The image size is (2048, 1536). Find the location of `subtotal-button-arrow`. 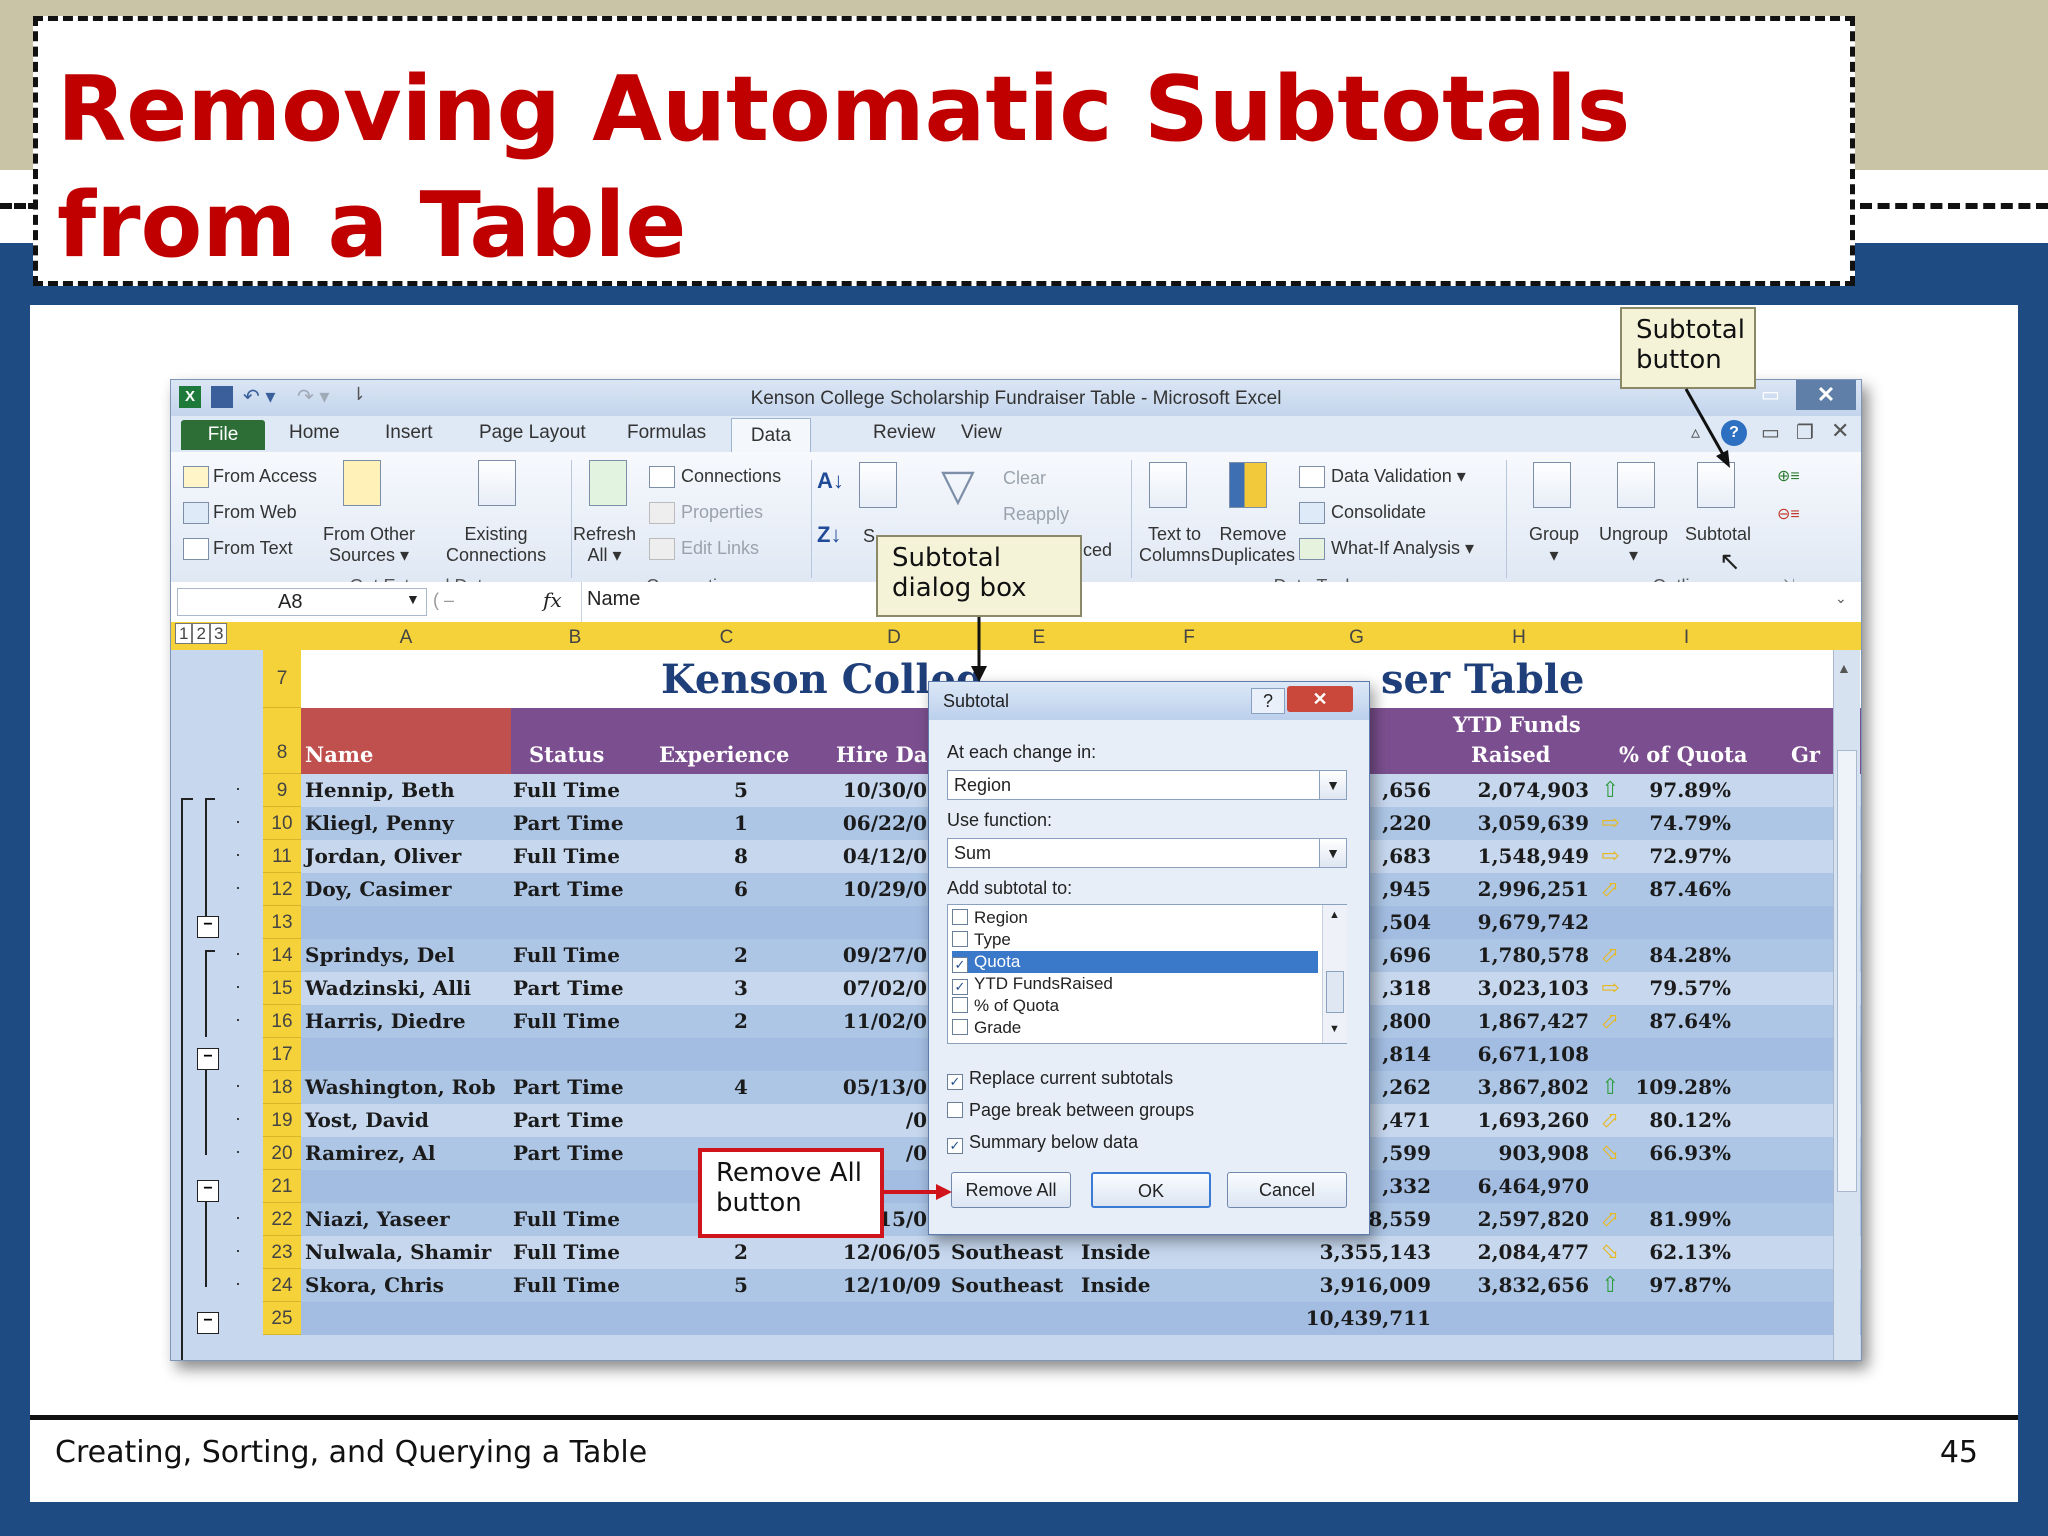

subtotal-button-arrow is located at coordinates (1705, 423).